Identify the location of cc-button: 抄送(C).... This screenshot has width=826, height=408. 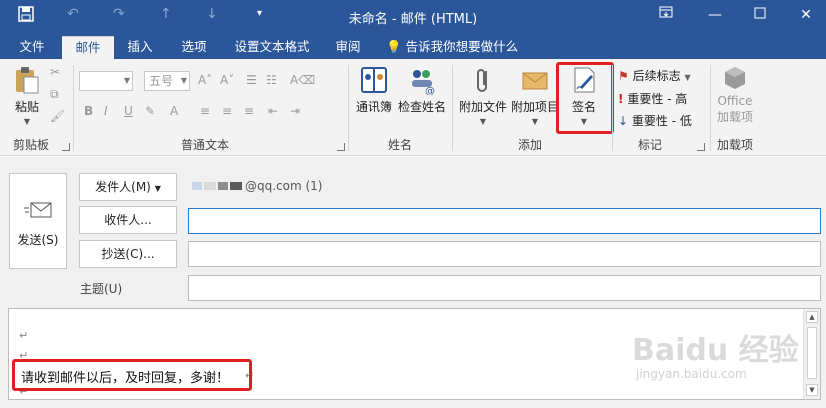
(128, 254).